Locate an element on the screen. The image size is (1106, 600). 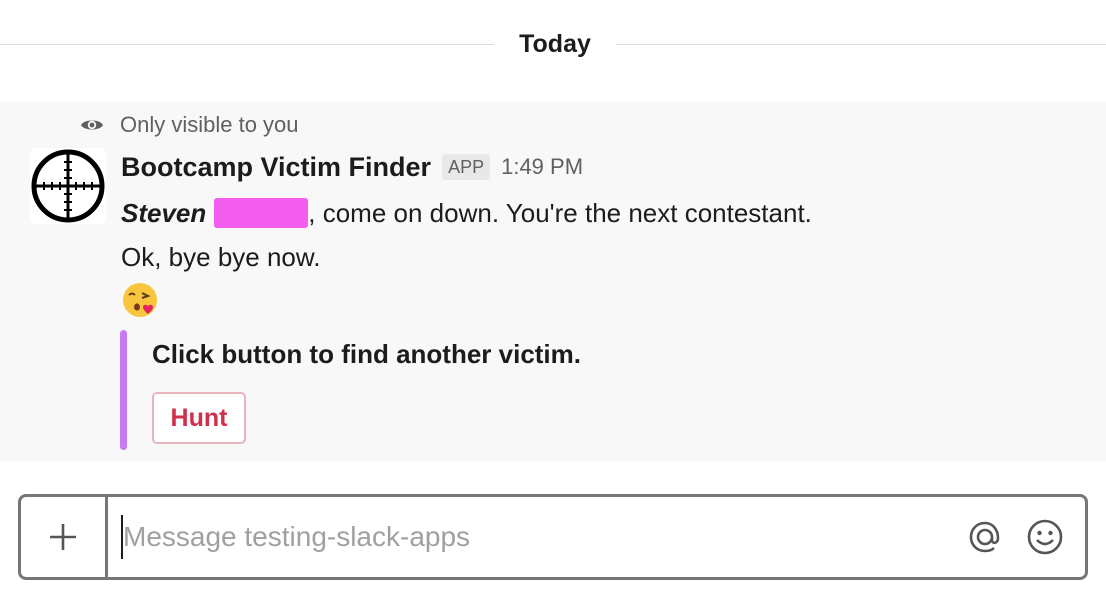
plus-icon is located at coordinates (63, 537).